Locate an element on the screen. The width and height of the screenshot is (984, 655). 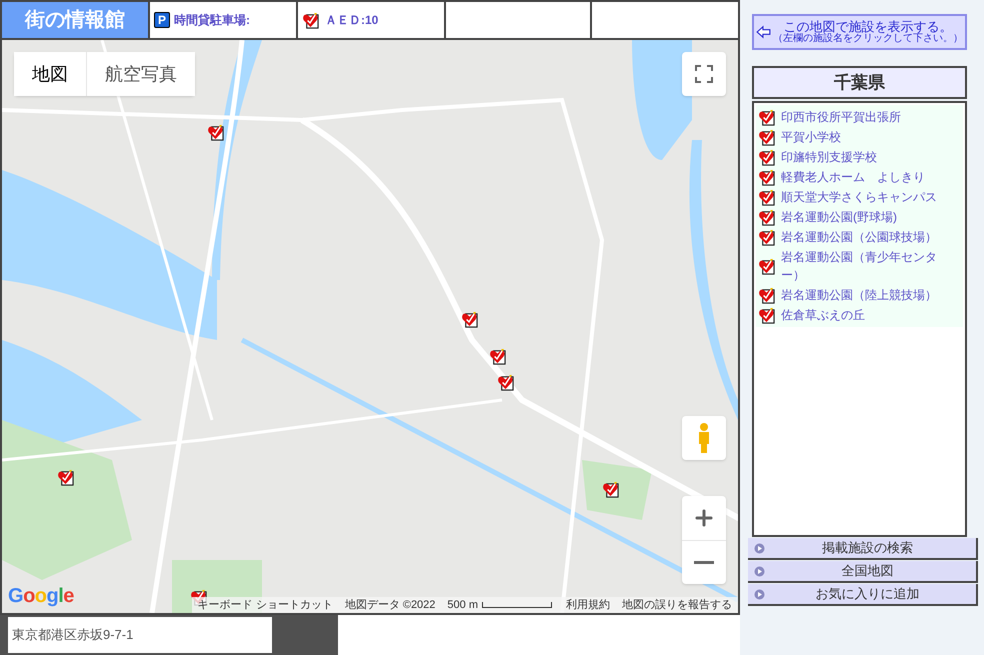
facility-link: 岩名運動公園（公園球技場） is located at coordinates (859, 237).